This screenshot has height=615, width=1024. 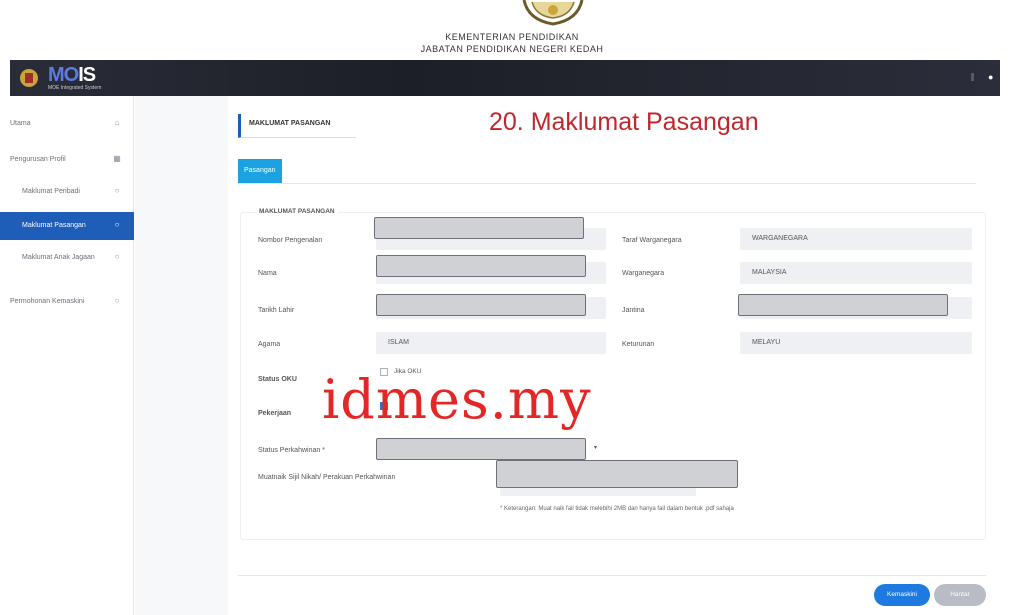 What do you see at coordinates (856, 273) in the screenshot?
I see `nationality-field: MALAYSIA` at bounding box center [856, 273].